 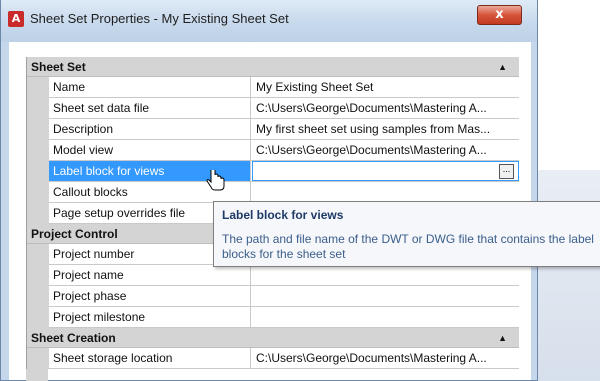 I want to click on property-row-callout-blocks: Callout blocks, so click(x=273, y=192).